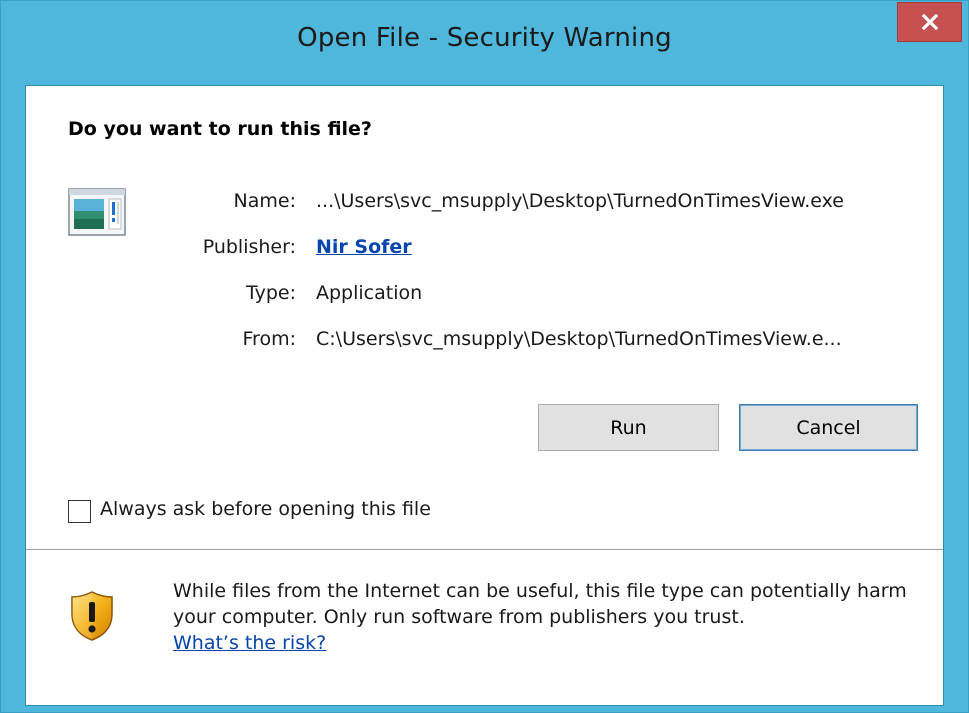 Image resolution: width=969 pixels, height=713 pixels. Describe the element at coordinates (264, 201) in the screenshot. I see `name-label: Name:` at that location.